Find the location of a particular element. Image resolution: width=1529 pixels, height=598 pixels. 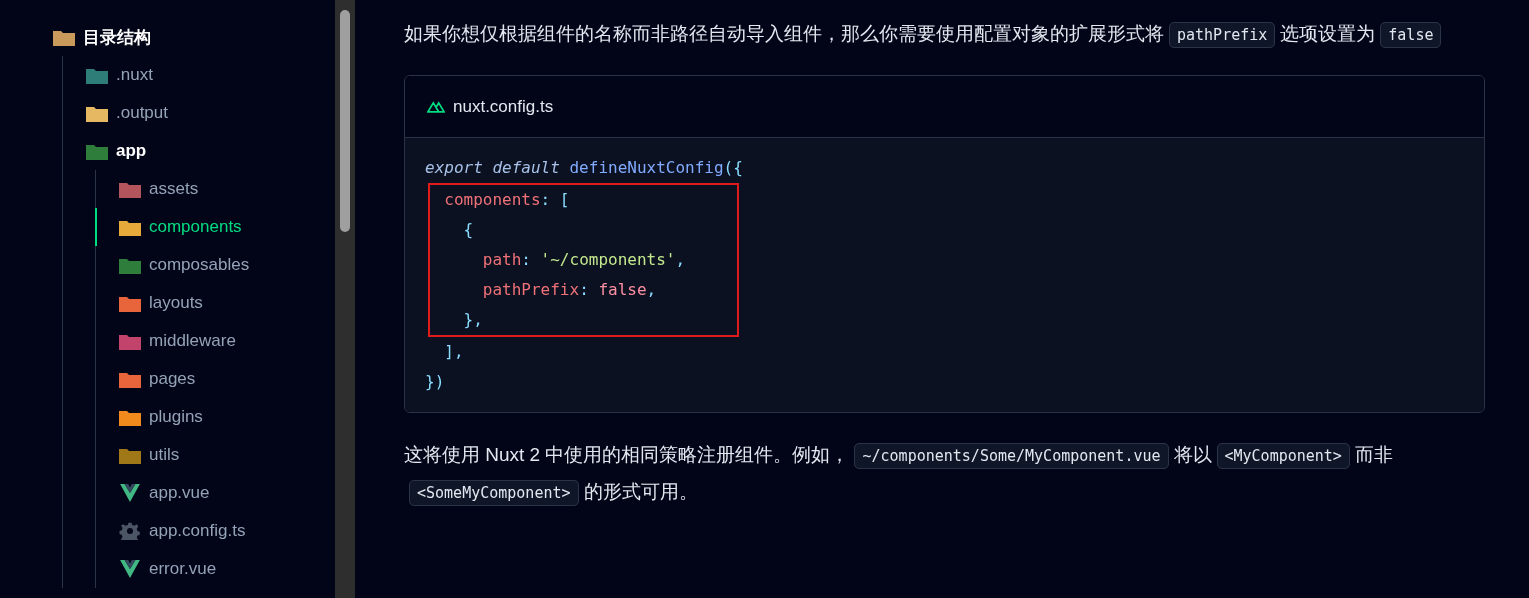

tree-item: pages is located at coordinates (227, 379).